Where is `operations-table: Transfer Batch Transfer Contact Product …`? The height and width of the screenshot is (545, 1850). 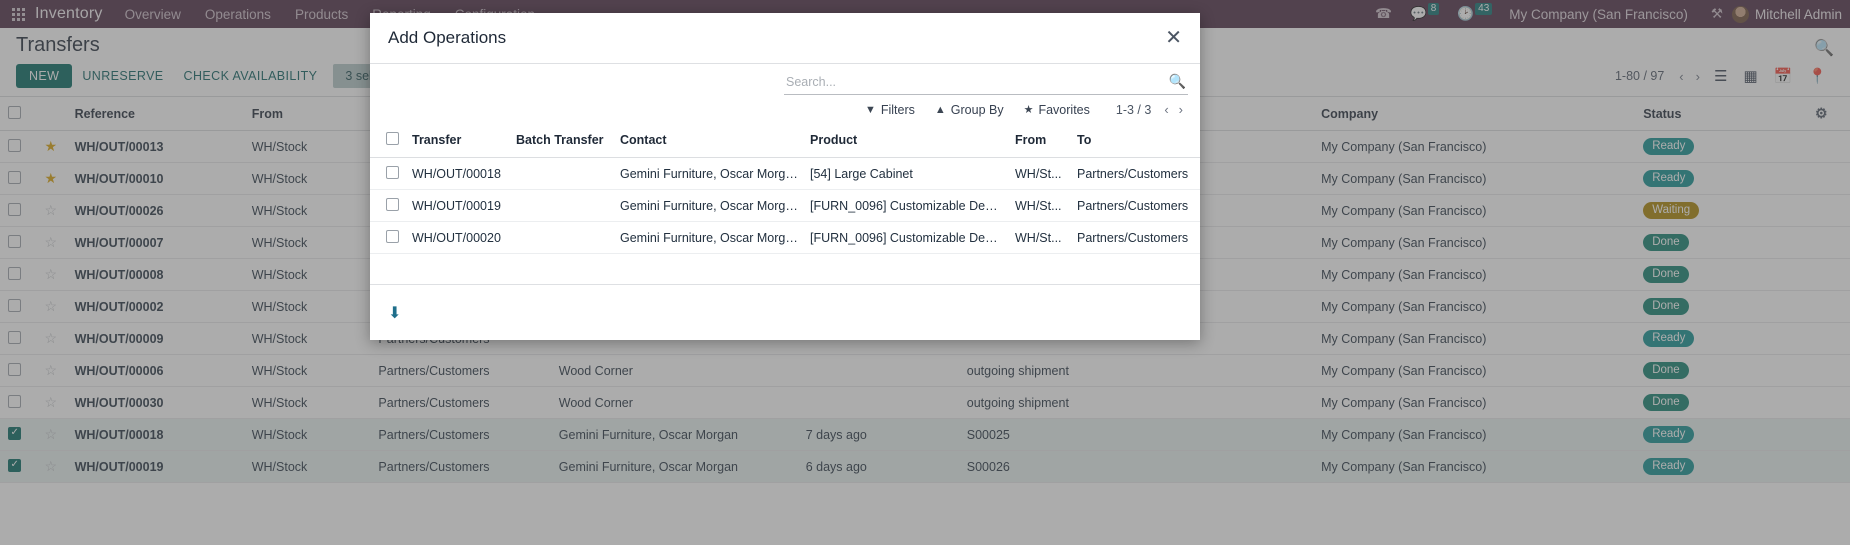 operations-table: Transfer Batch Transfer Contact Product … is located at coordinates (785, 188).